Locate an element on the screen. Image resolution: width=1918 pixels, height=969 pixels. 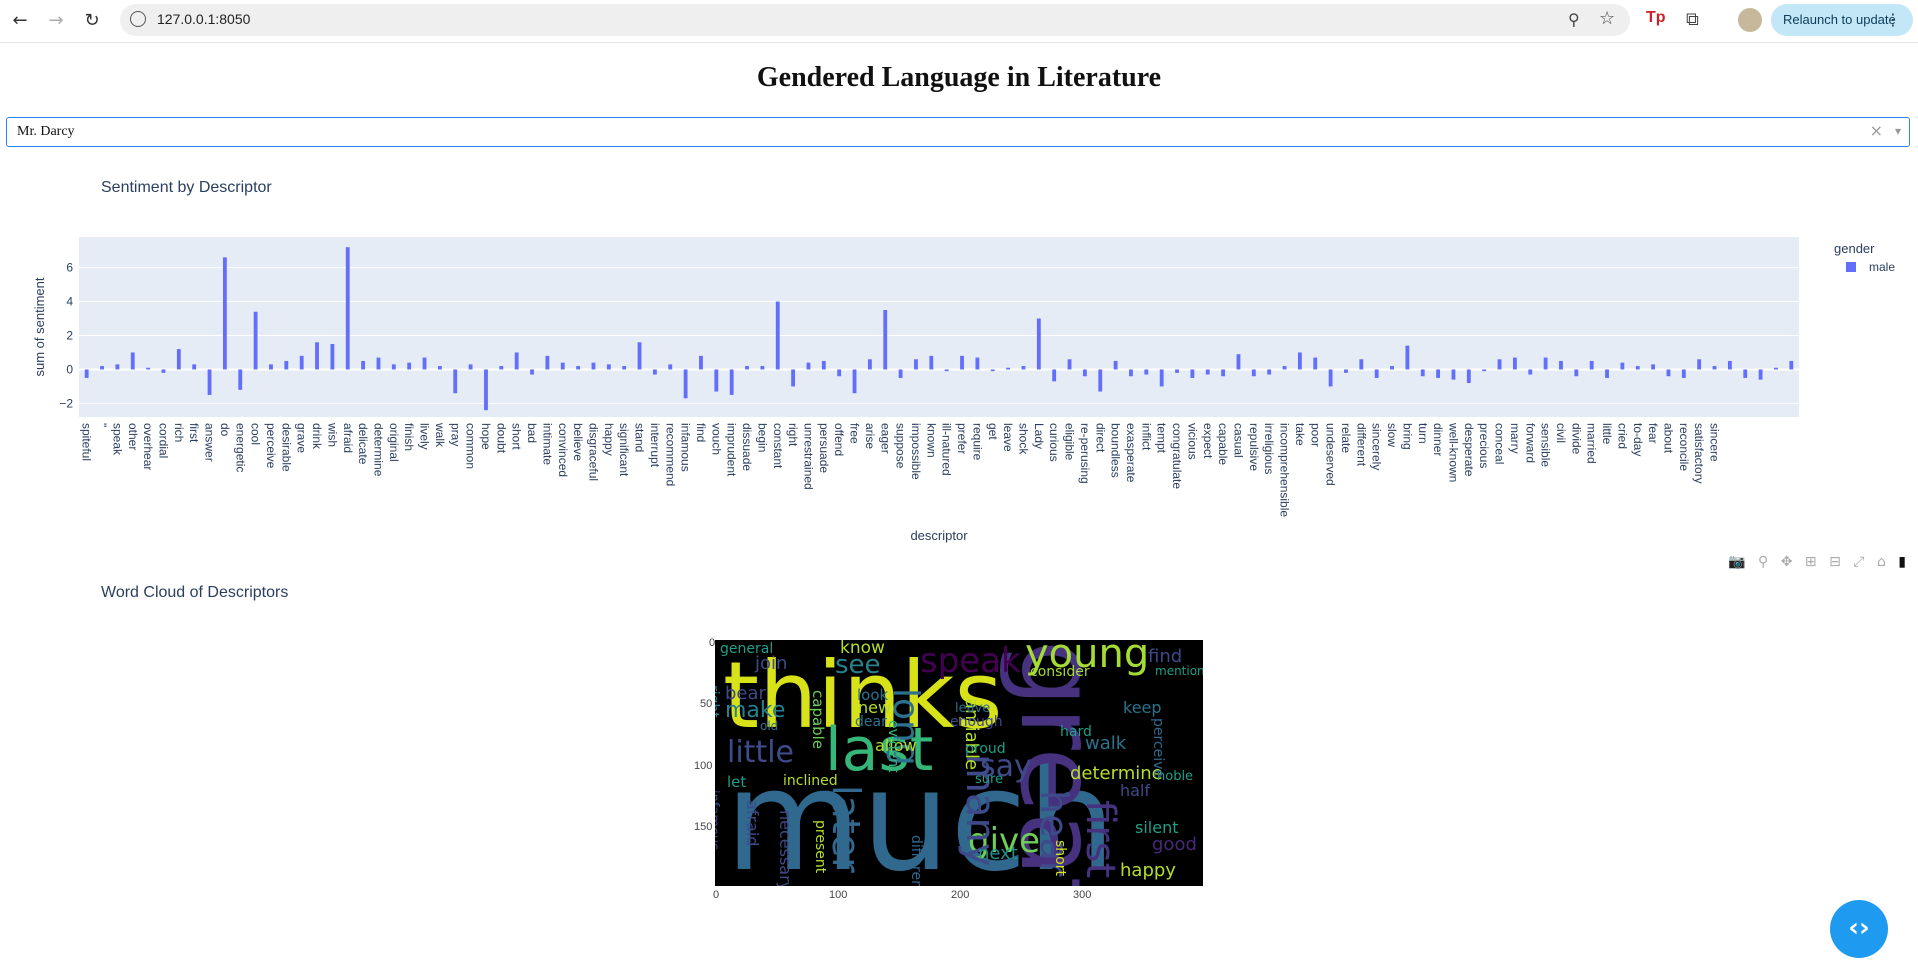
wordcloud-word: bear is located at coordinates (745, 693).